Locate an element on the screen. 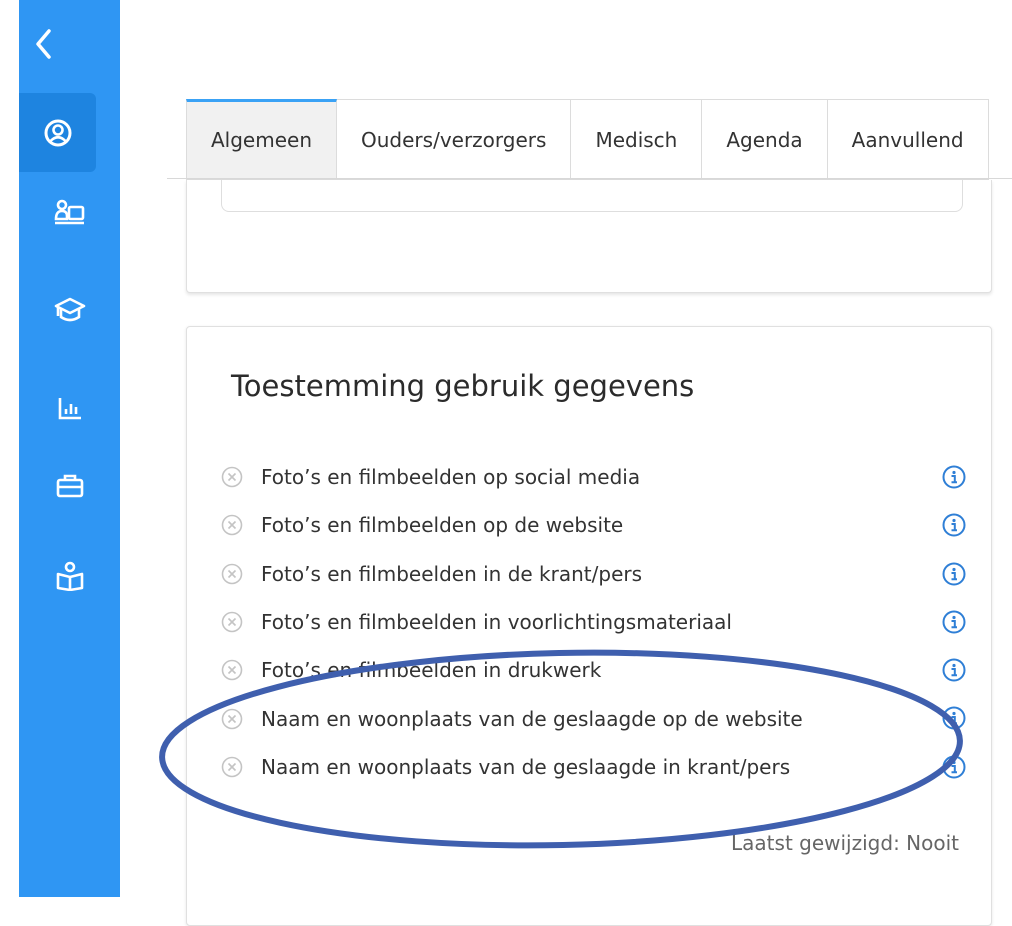 The width and height of the screenshot is (1012, 926). teacher-board-icon is located at coordinates (69, 212).